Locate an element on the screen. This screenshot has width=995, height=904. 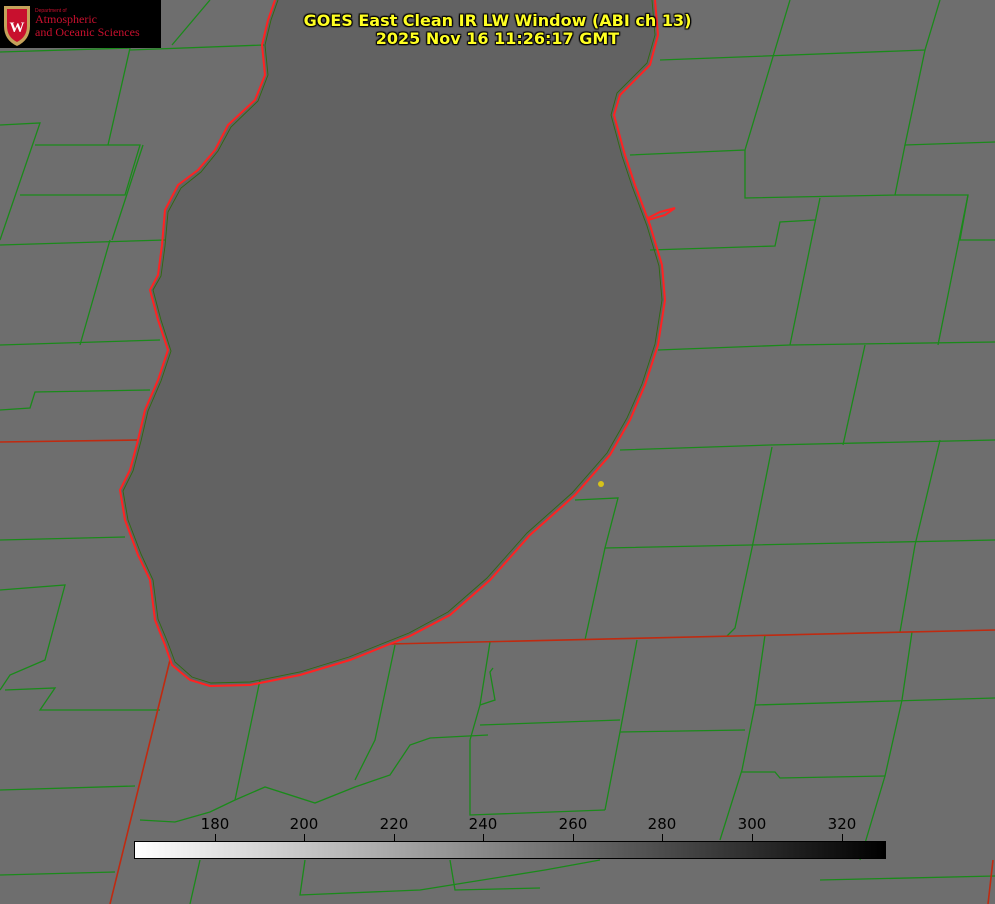
image-timestamp: 2025 Nov 16 11:26:17 GMT is located at coordinates (497, 38).